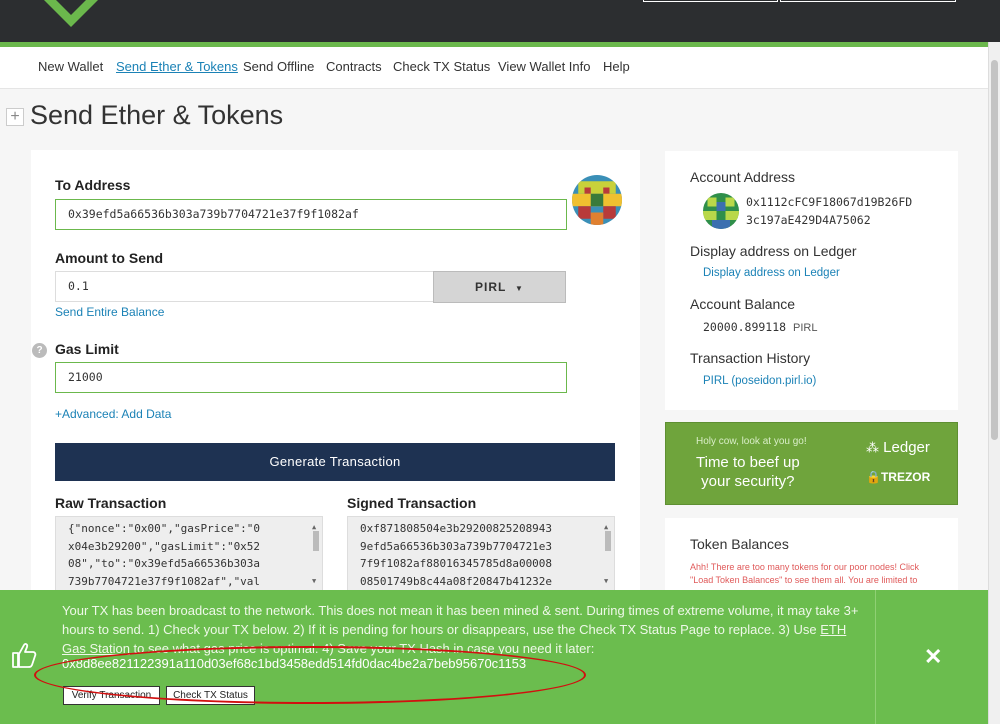 The image size is (1000, 724). What do you see at coordinates (743, 177) in the screenshot?
I see `account-address-label: Account Address` at bounding box center [743, 177].